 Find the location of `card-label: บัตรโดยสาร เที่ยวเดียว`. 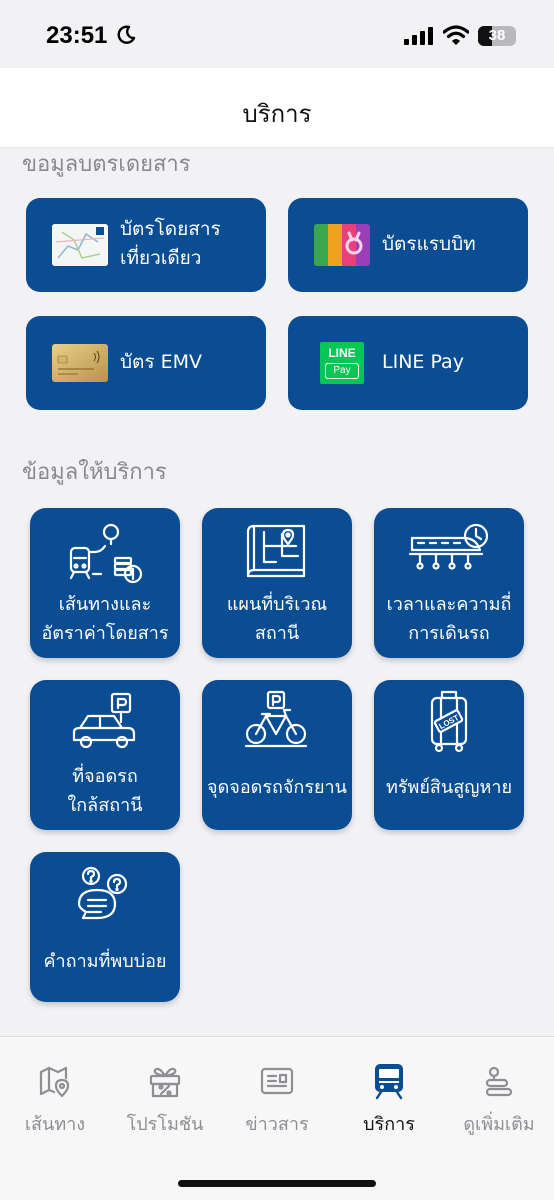

card-label: บัตรโดยสาร เที่ยวเดียว is located at coordinates (188, 244).